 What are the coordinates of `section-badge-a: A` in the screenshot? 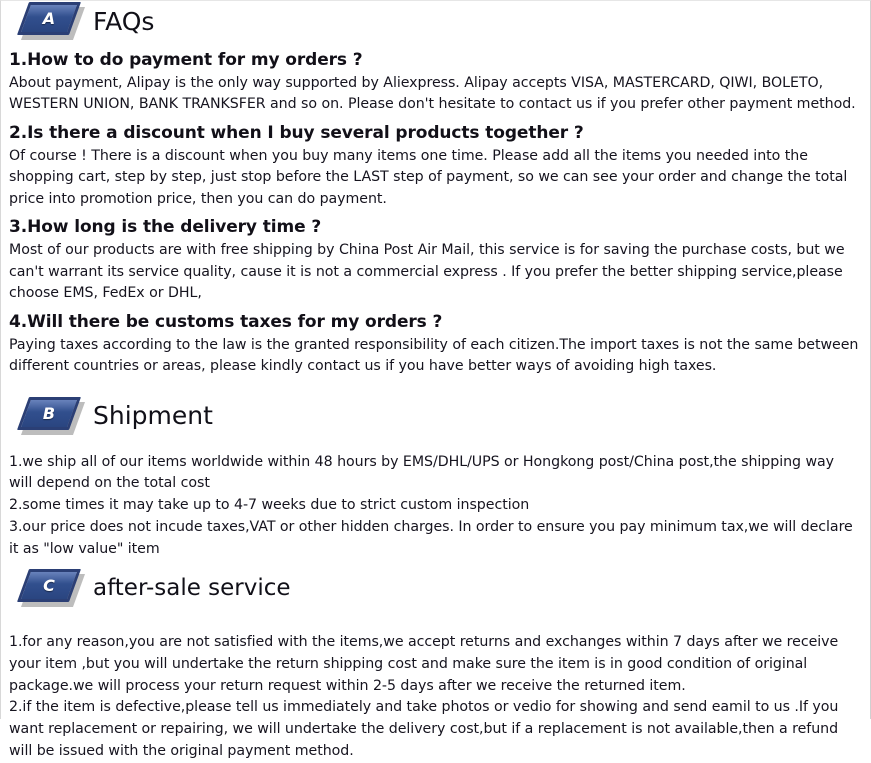 It's located at (51, 21).